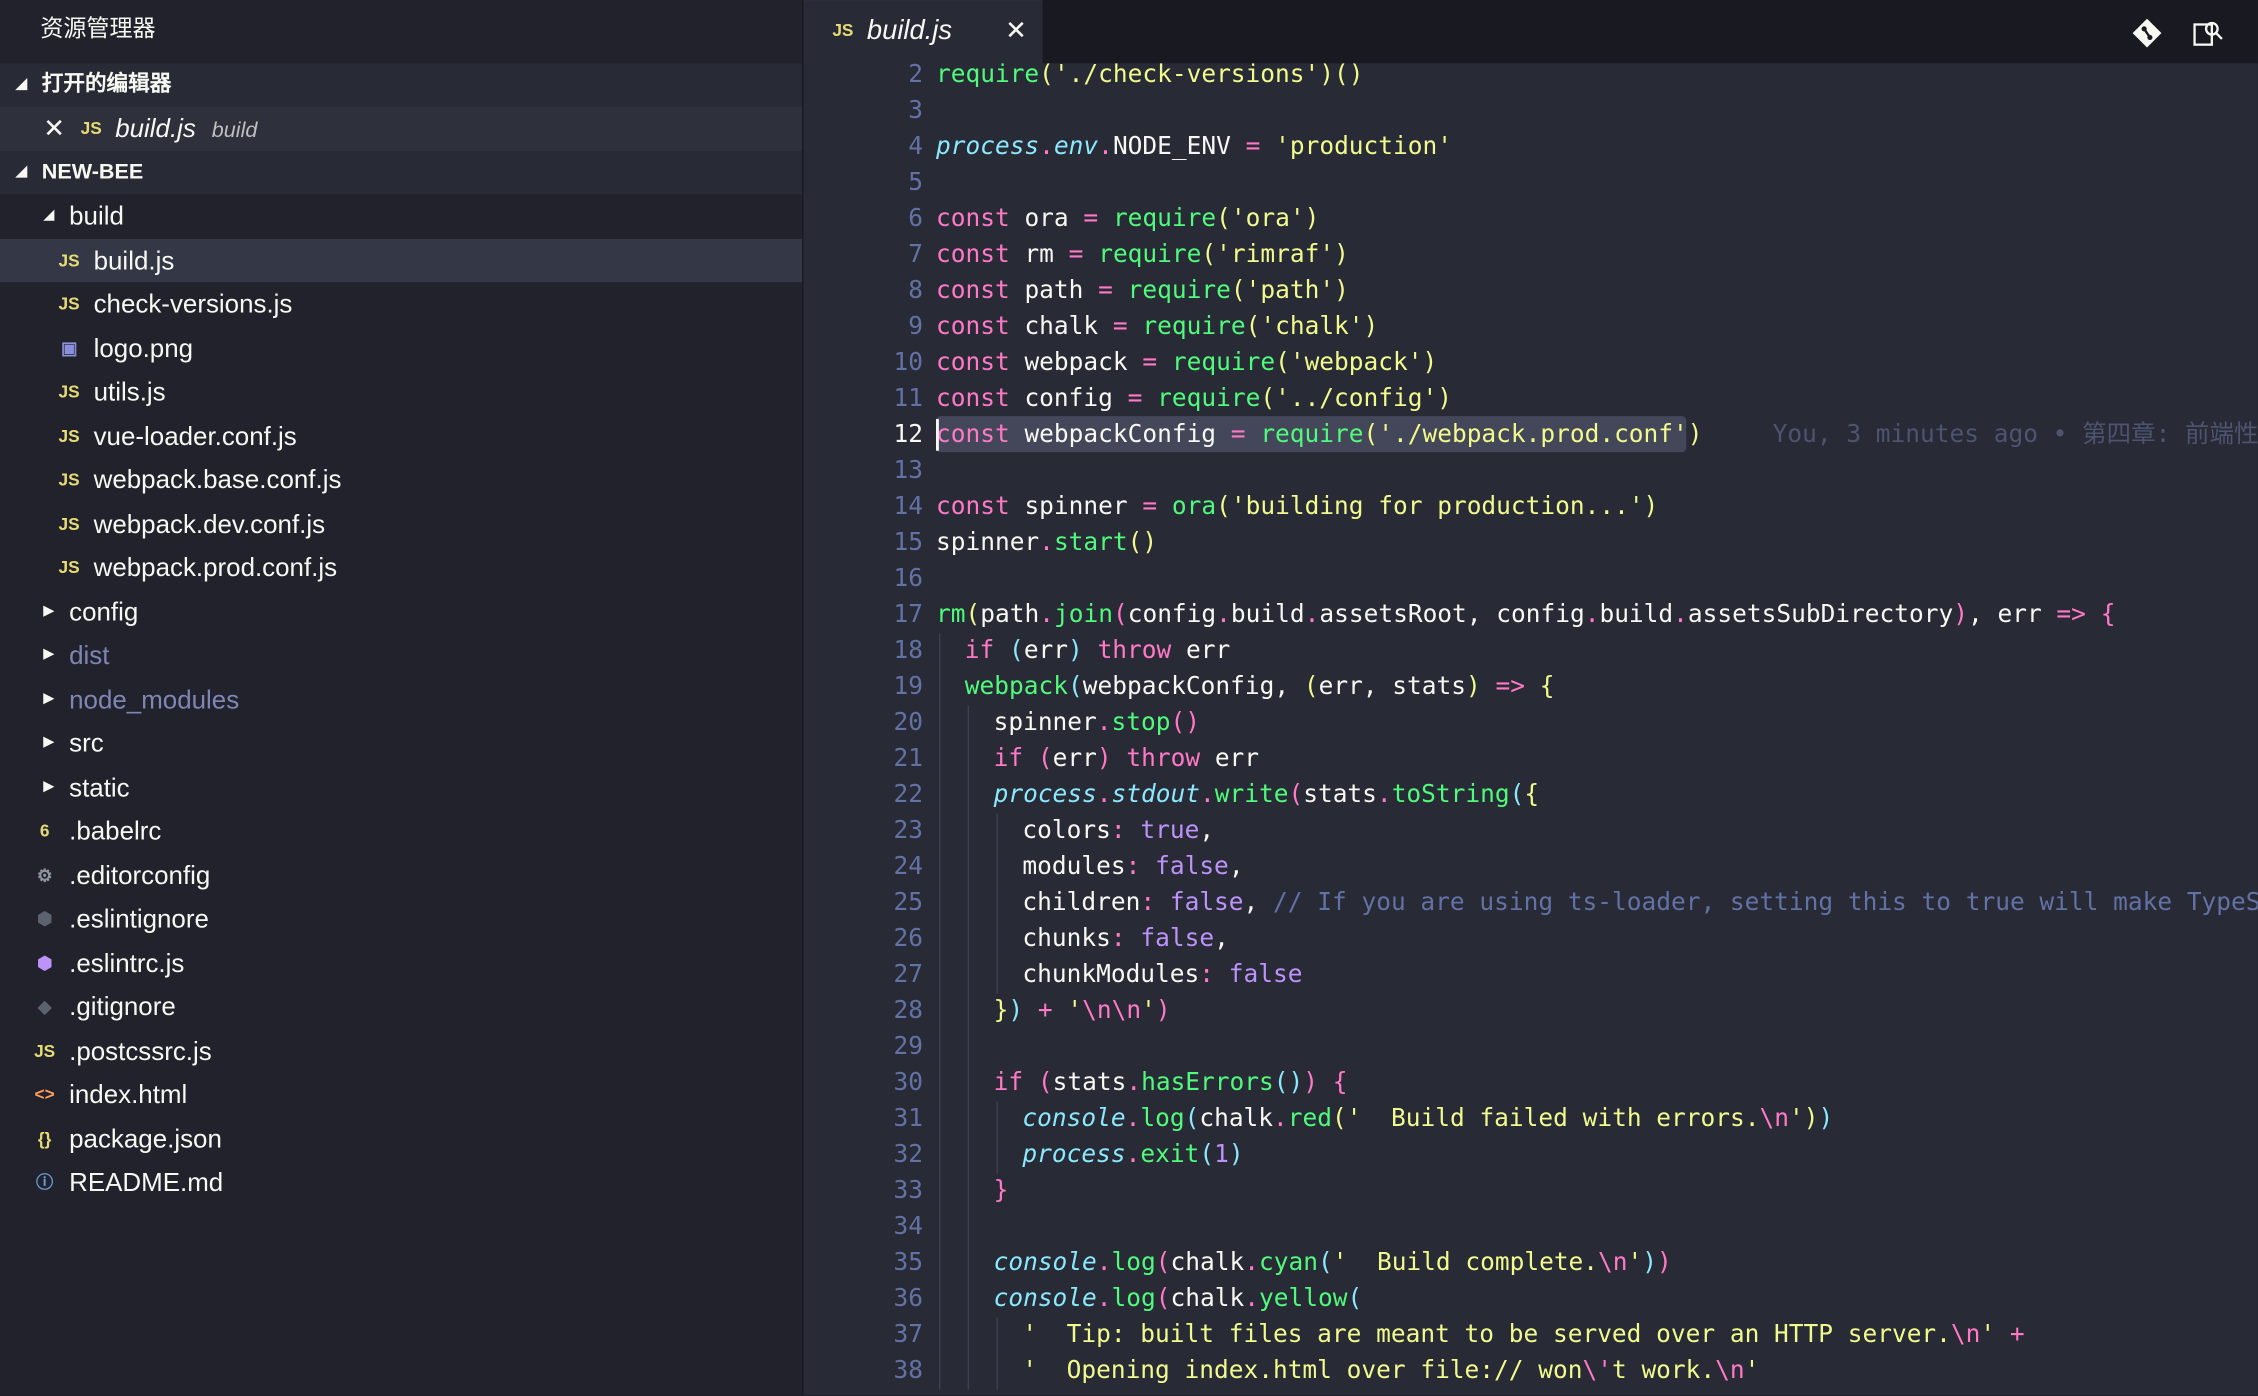 The image size is (2258, 1396). Describe the element at coordinates (908, 1263) in the screenshot. I see `line-number: 35` at that location.